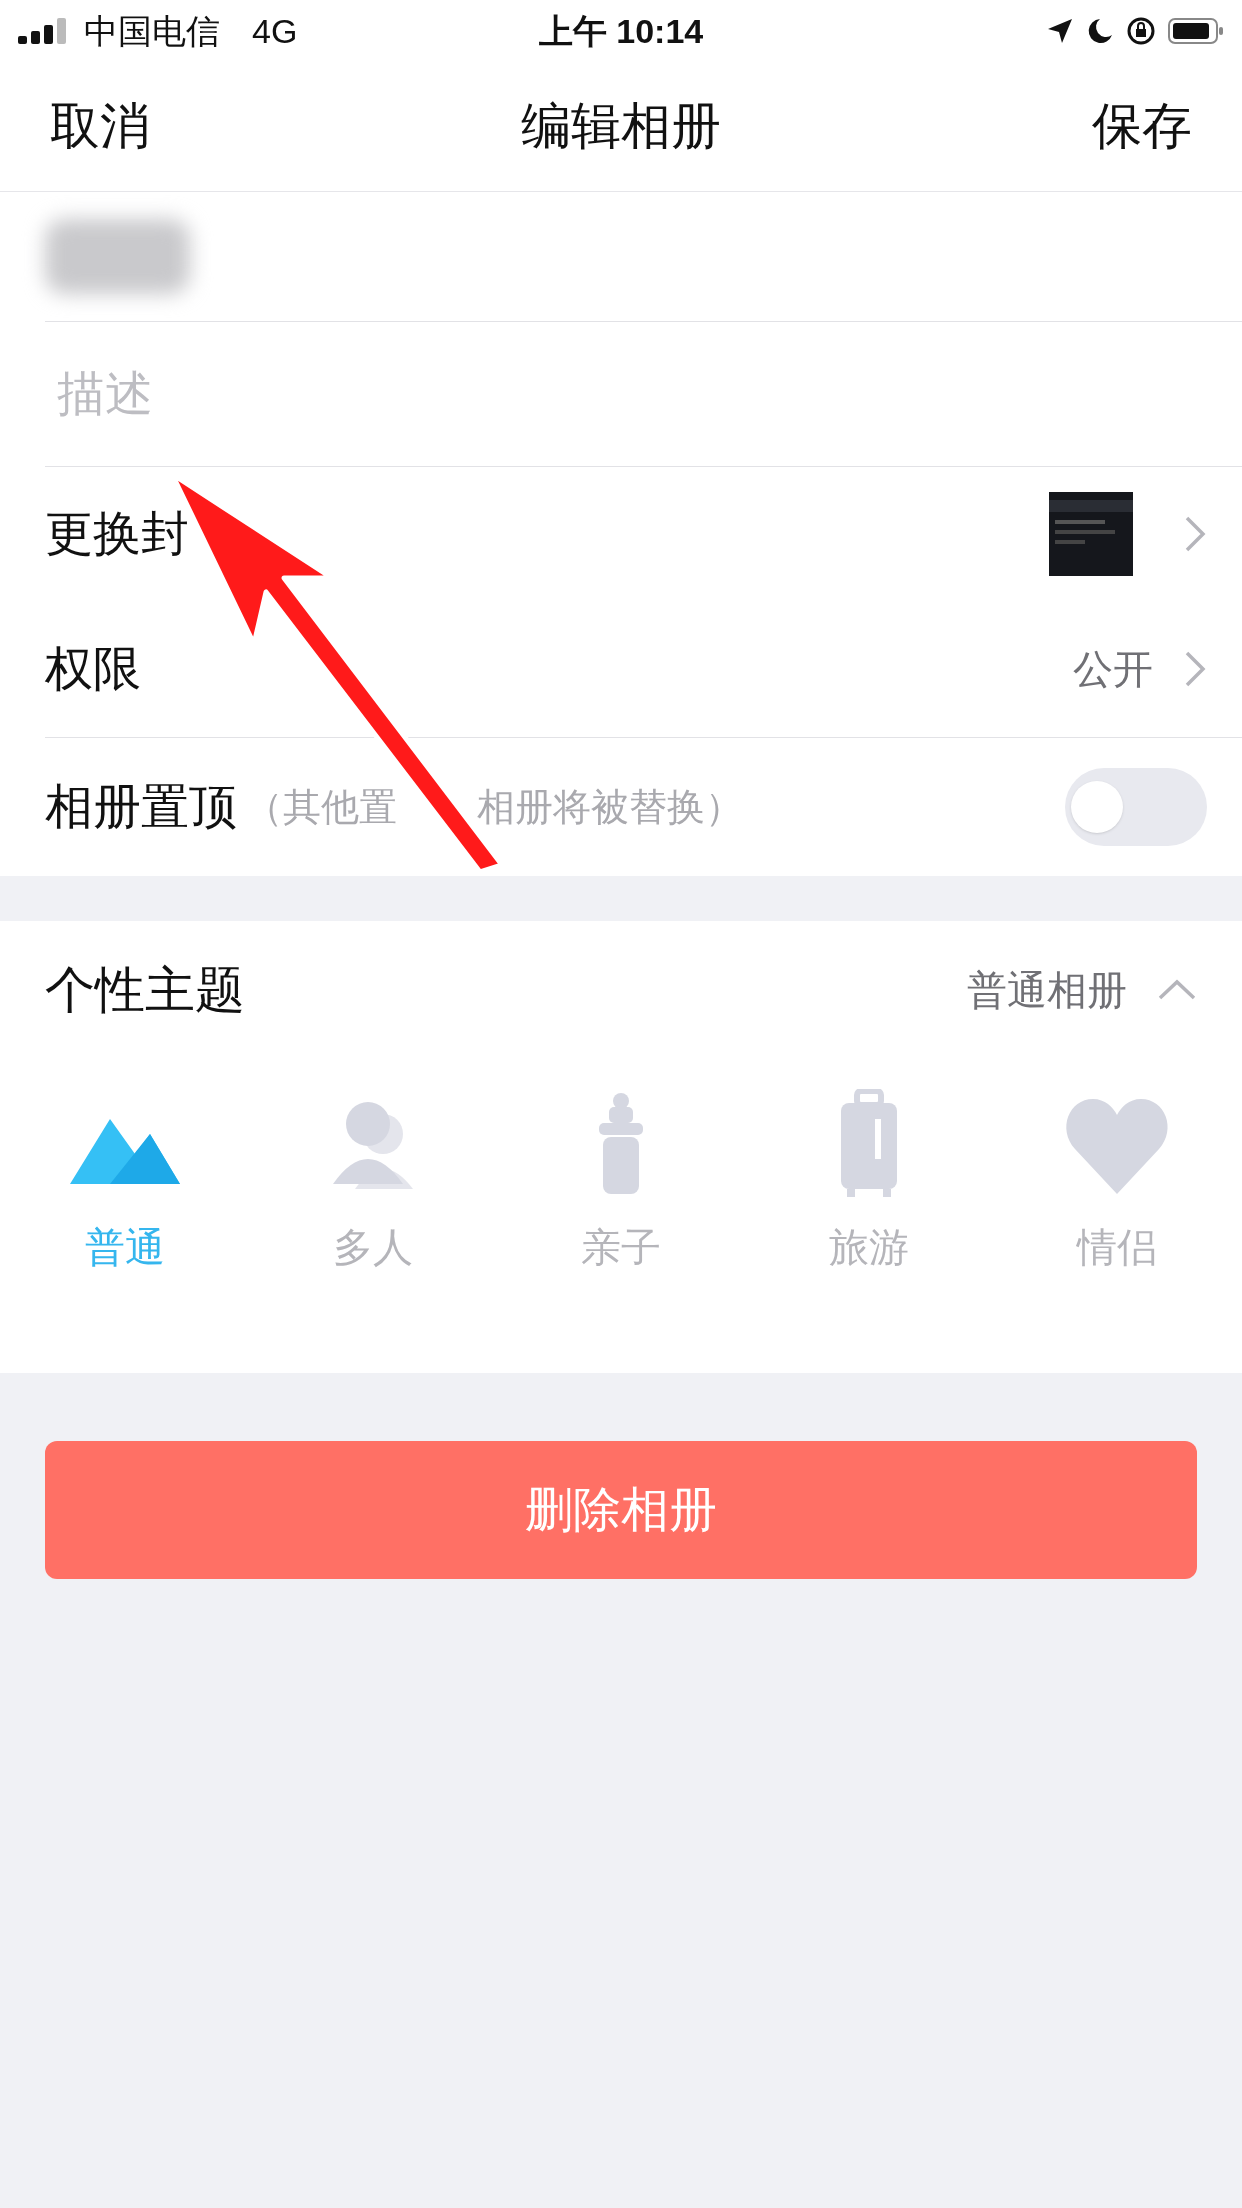  Describe the element at coordinates (275, 31) in the screenshot. I see `network-type: 4G` at that location.